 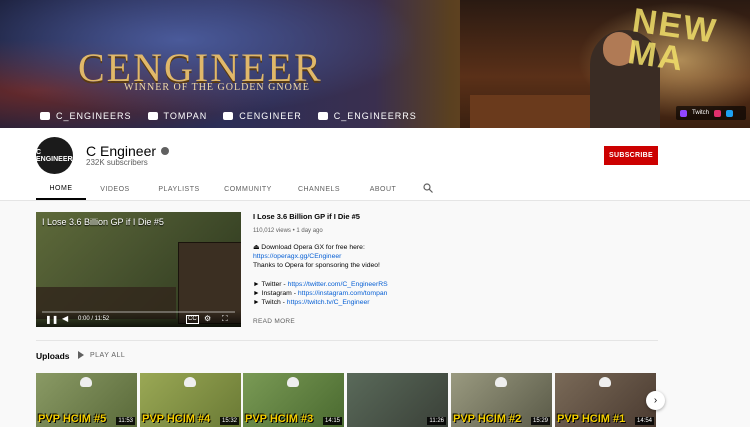 What do you see at coordinates (293, 400) in the screenshot?
I see `video-thumbnail: PVP HCIM #3 14:15` at bounding box center [293, 400].